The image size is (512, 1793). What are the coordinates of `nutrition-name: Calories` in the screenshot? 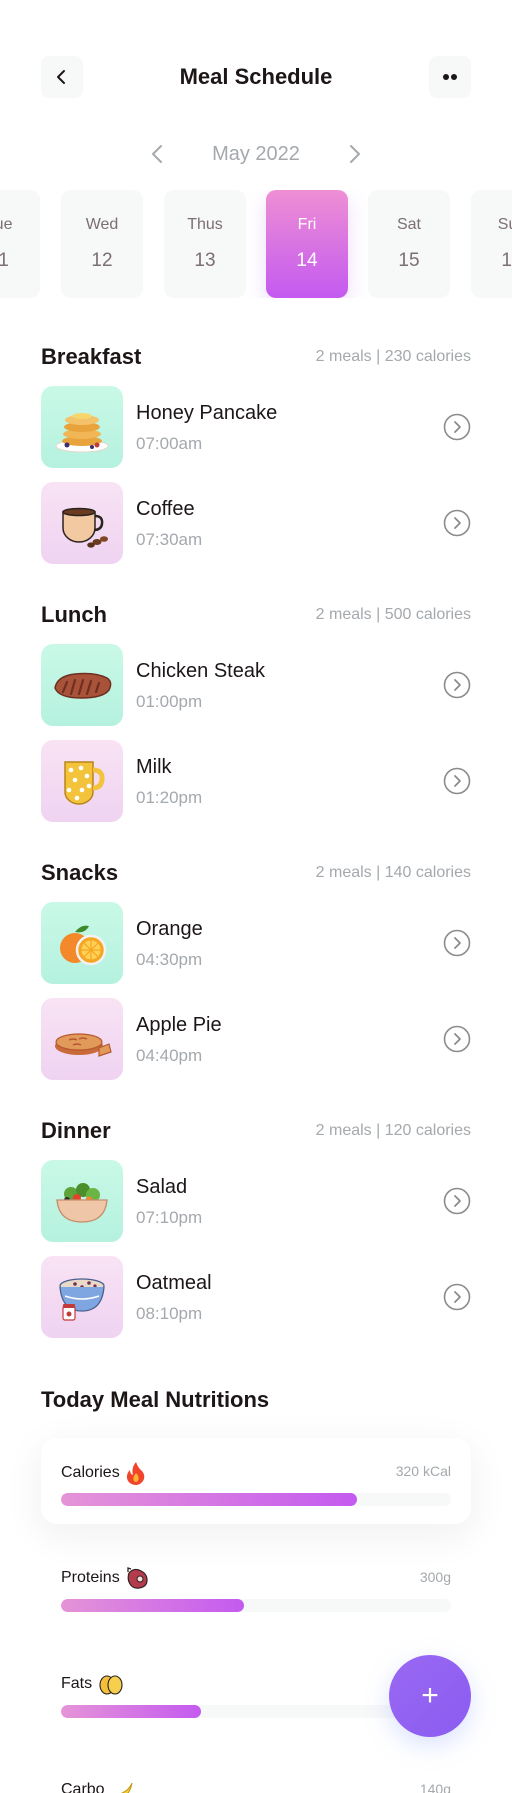 It's located at (90, 1472).